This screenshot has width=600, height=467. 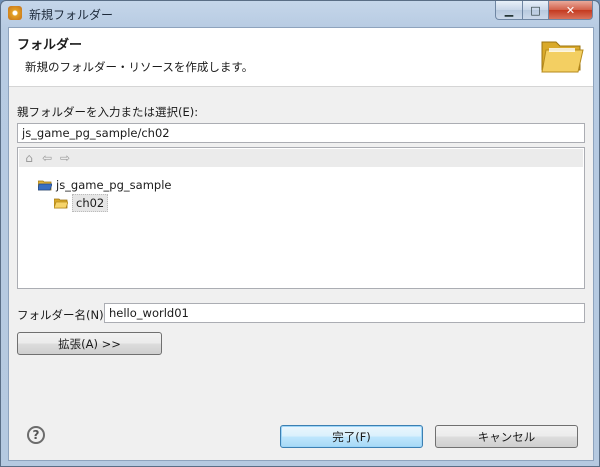 I want to click on minimize-button: ▁, so click(x=509, y=10).